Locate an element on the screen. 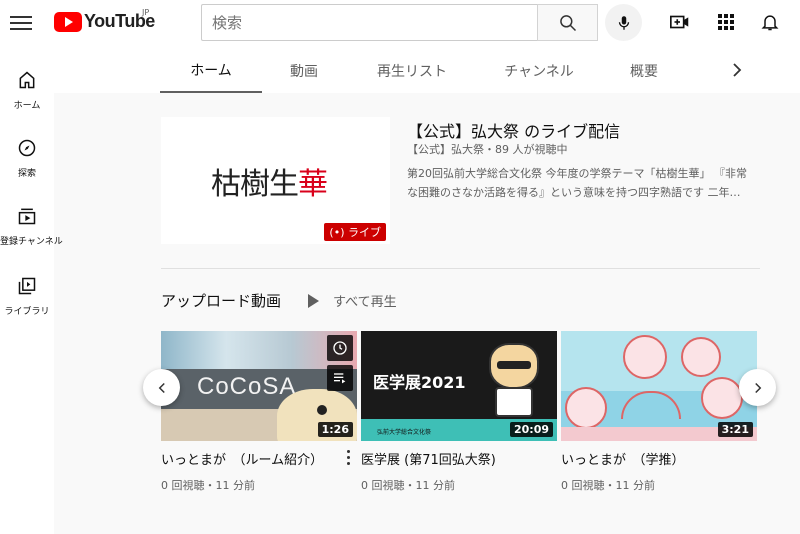 Image resolution: width=800 pixels, height=534 pixels. video-duration: 3:21 is located at coordinates (735, 429).